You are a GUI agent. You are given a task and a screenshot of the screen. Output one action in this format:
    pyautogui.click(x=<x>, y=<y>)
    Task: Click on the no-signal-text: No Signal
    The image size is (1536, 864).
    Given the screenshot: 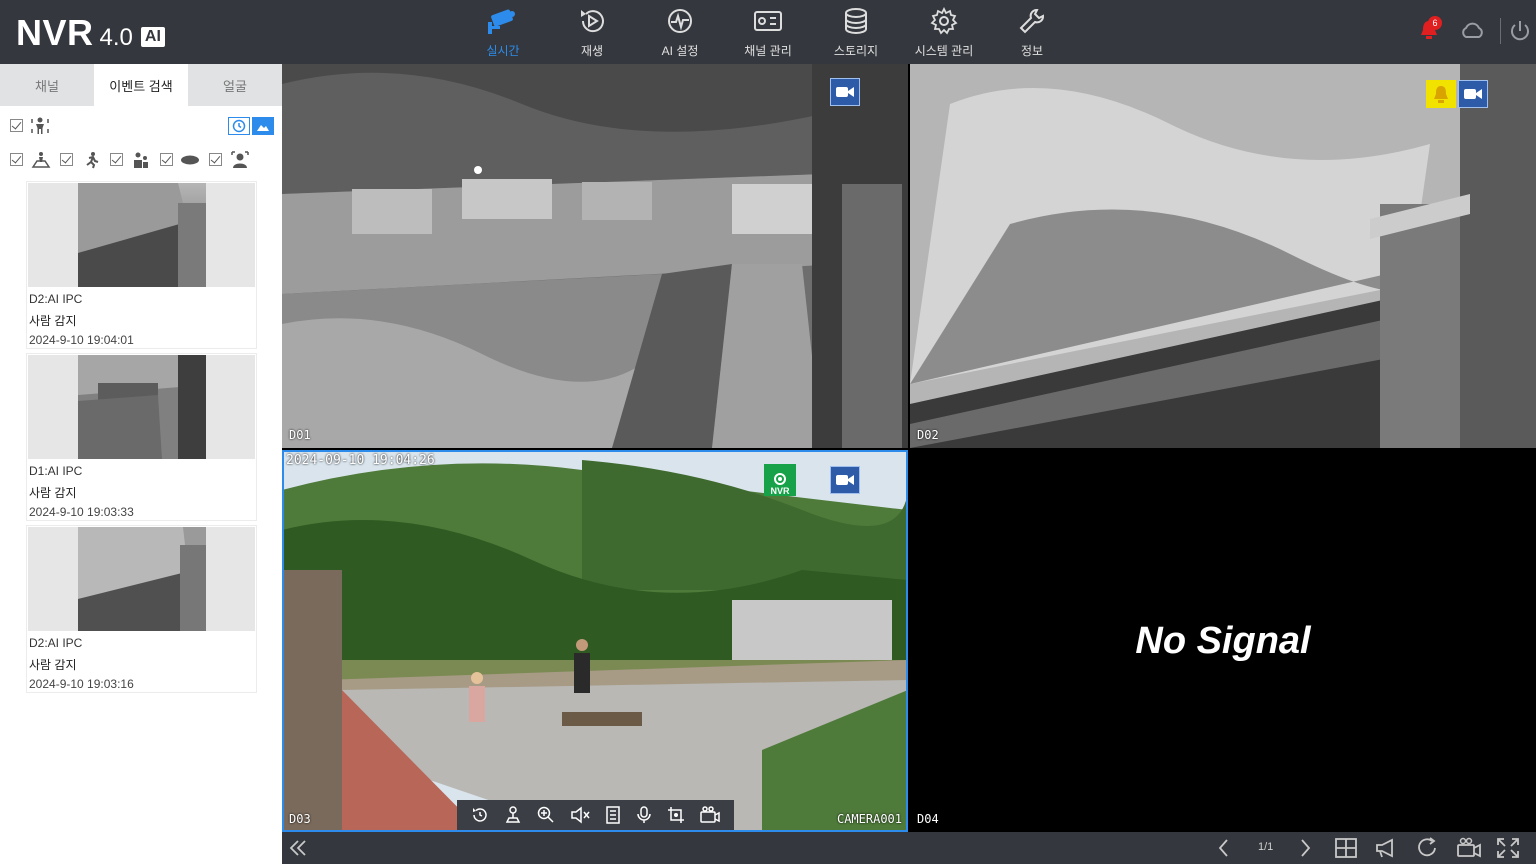 What is the action you would take?
    pyautogui.click(x=1223, y=640)
    